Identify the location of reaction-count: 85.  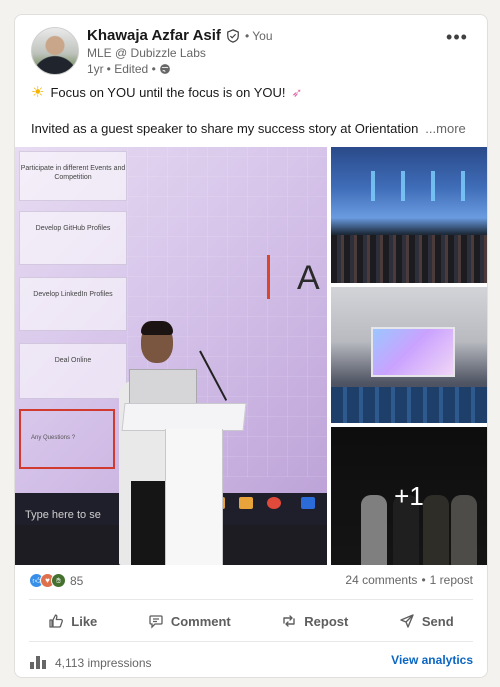
(76, 581).